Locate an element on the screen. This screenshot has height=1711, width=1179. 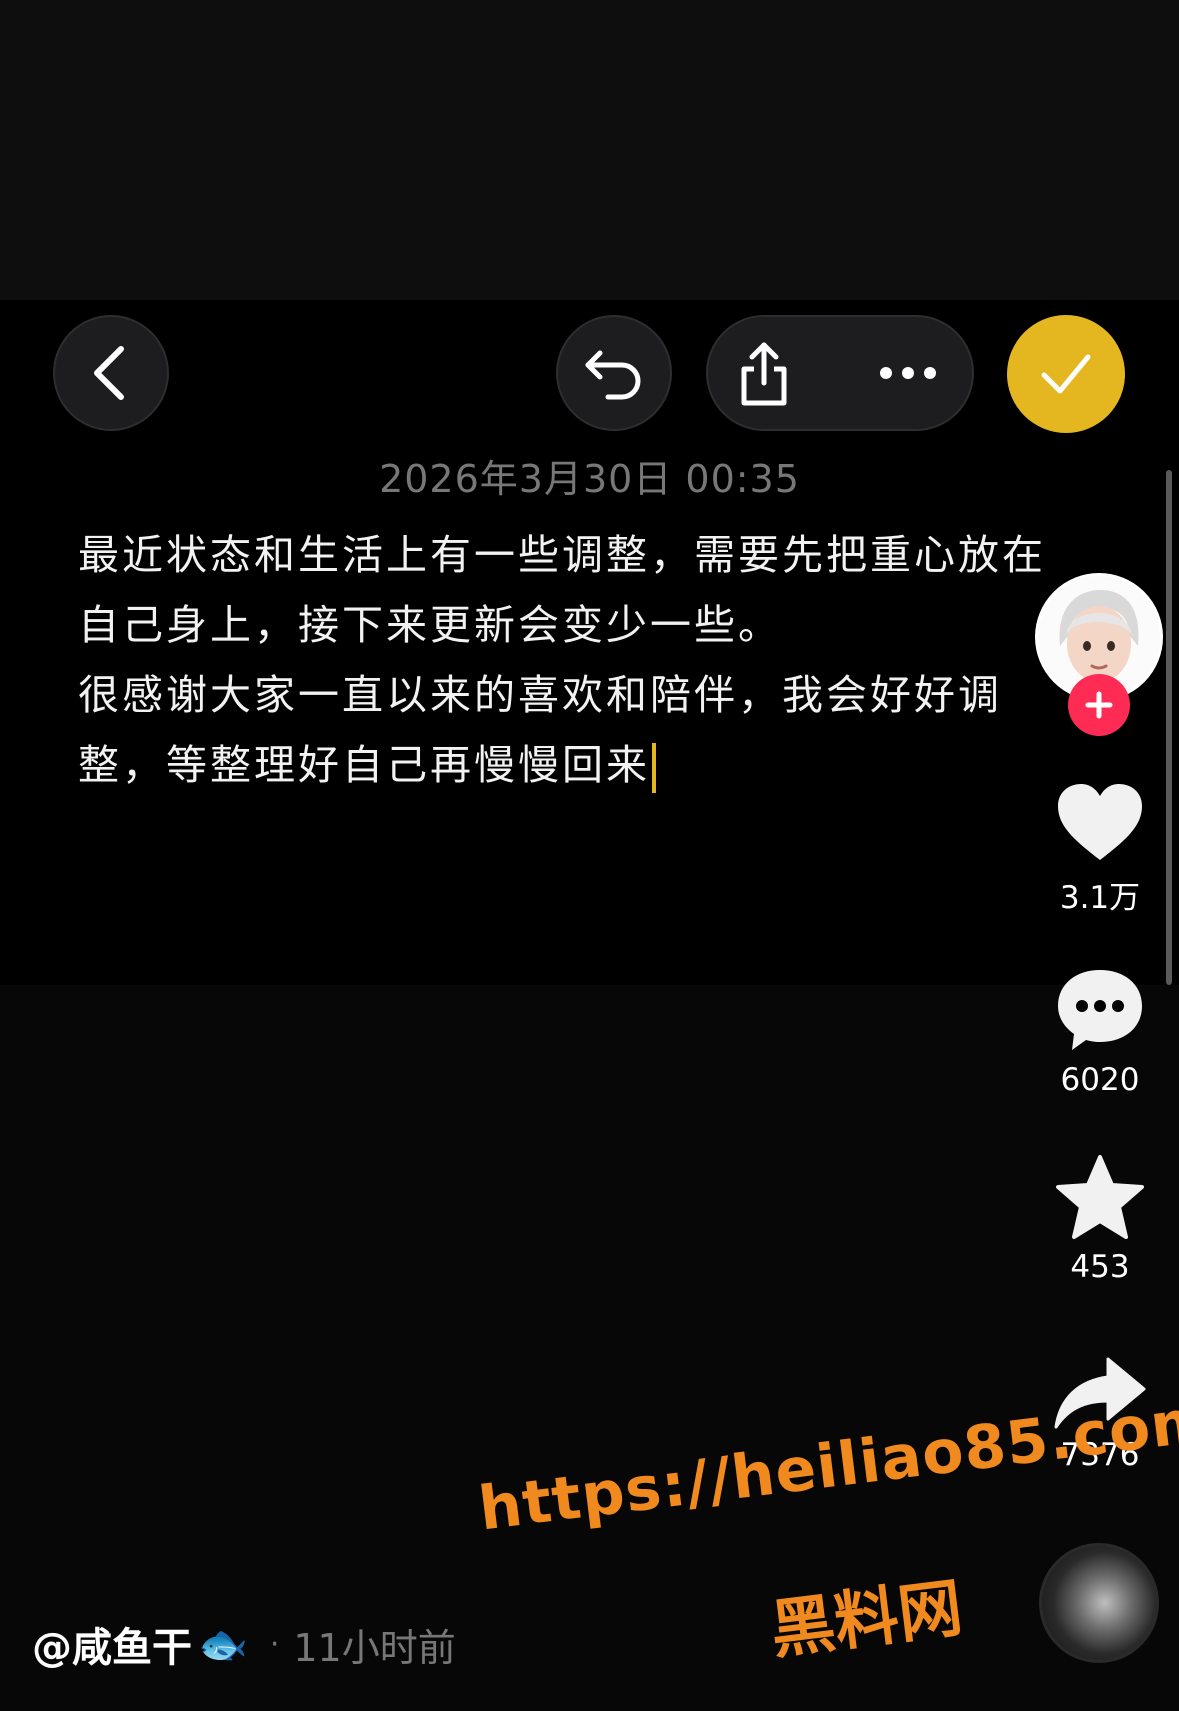
author-line: @咸鱼干 🐟 · 11小时前 is located at coordinates (244, 1644).